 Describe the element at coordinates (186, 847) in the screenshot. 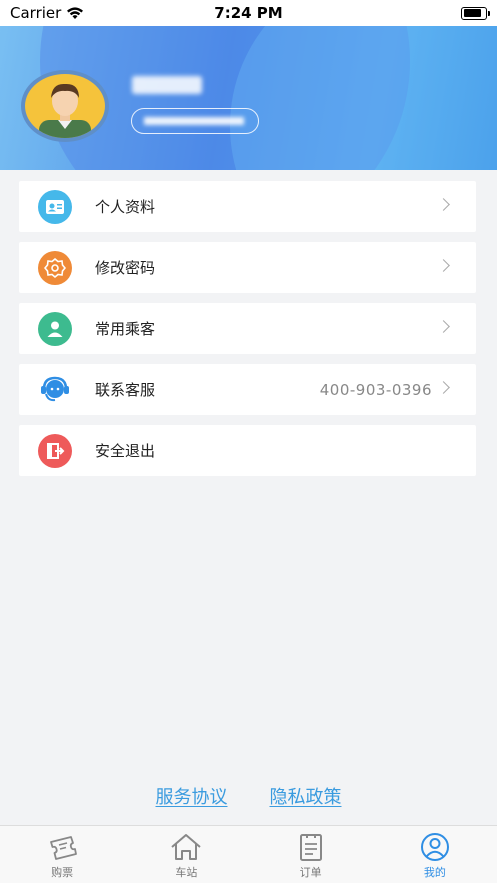

I see `home-icon` at that location.